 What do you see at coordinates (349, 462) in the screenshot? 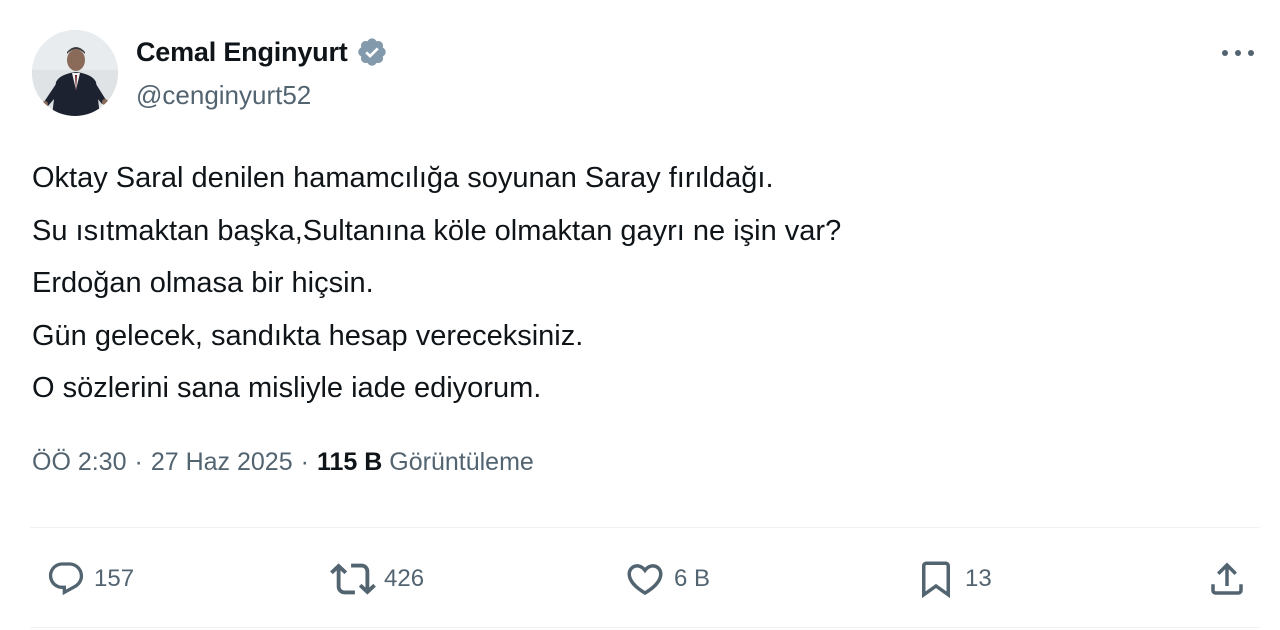
I see `views-count: 115 B` at bounding box center [349, 462].